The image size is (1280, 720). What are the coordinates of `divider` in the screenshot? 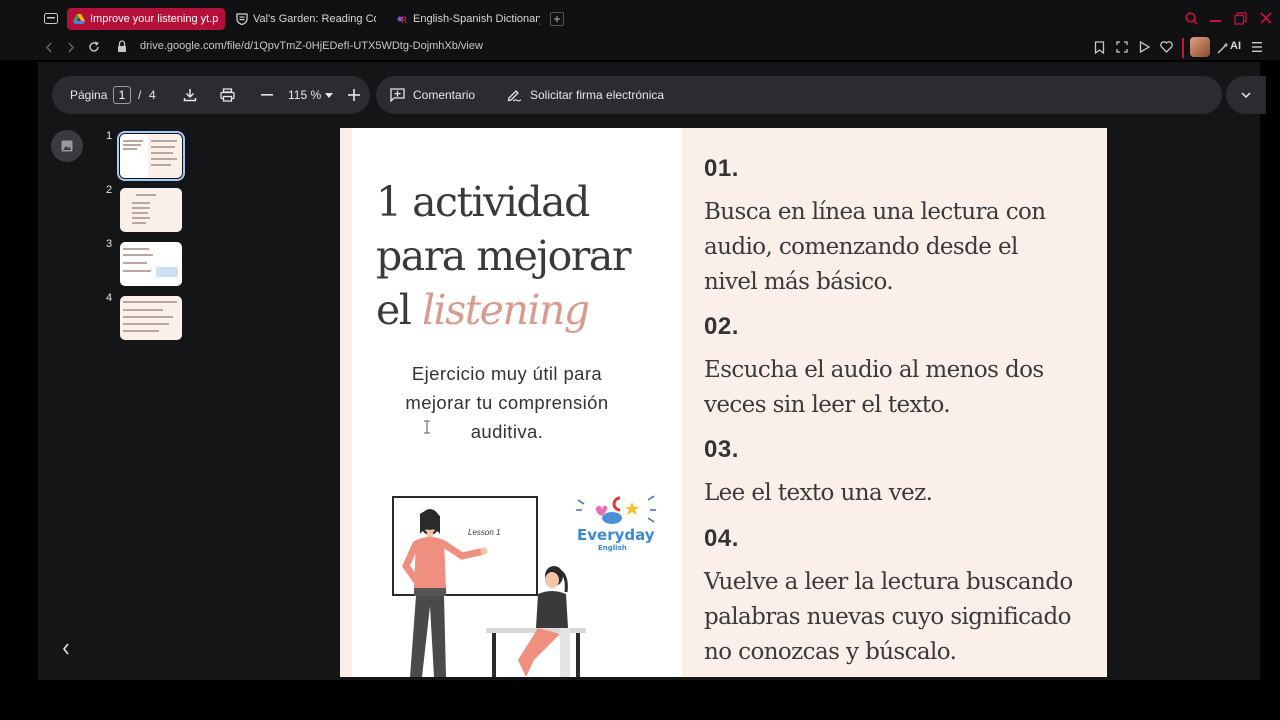 It's located at (1183, 48).